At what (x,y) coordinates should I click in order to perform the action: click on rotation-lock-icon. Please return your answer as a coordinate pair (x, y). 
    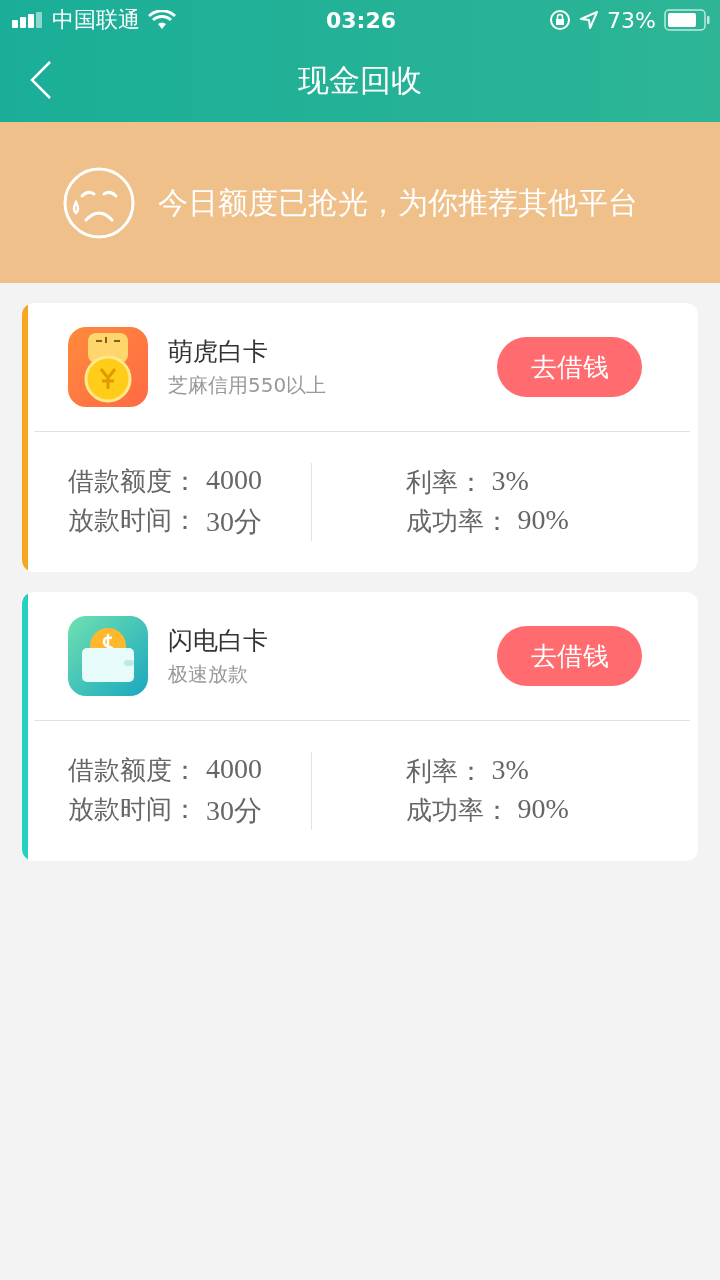
    Looking at the image, I should click on (560, 20).